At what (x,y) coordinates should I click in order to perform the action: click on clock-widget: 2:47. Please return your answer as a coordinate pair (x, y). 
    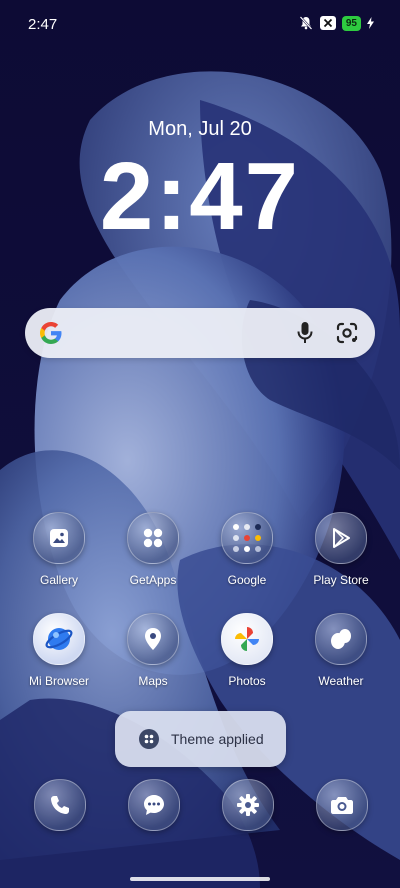
    Looking at the image, I should click on (200, 197).